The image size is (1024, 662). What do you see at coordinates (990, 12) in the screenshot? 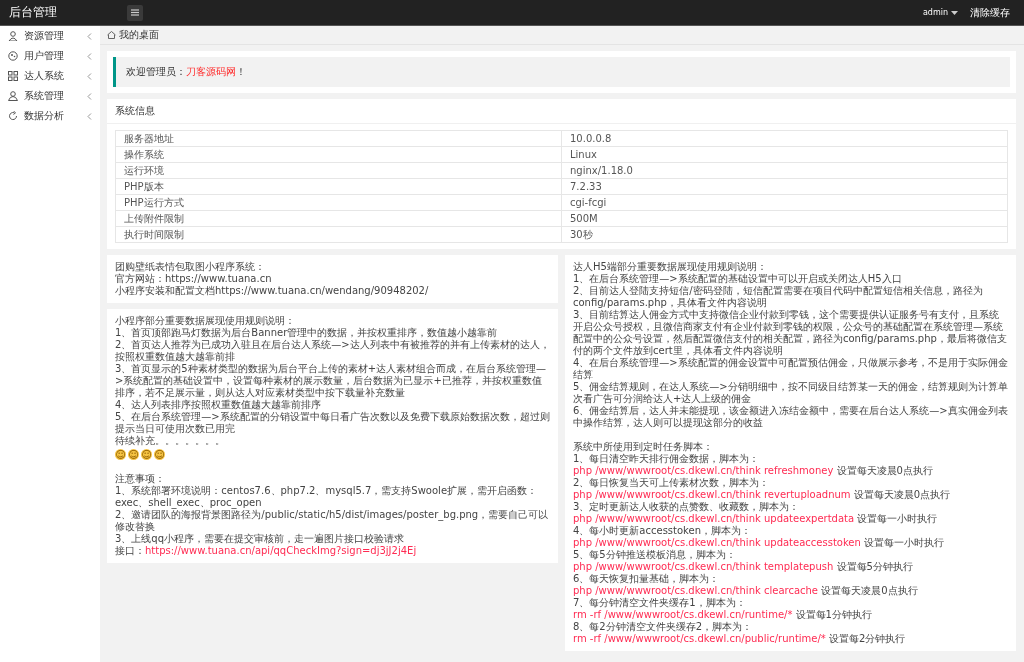
I see `clear-cache-link: 清除缓存` at bounding box center [990, 12].